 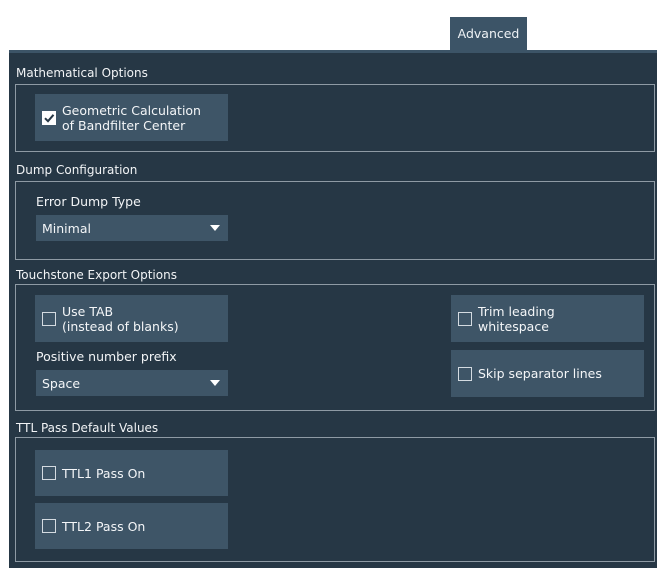 I want to click on positive-prefix-label: Positive number prefix, so click(x=106, y=356).